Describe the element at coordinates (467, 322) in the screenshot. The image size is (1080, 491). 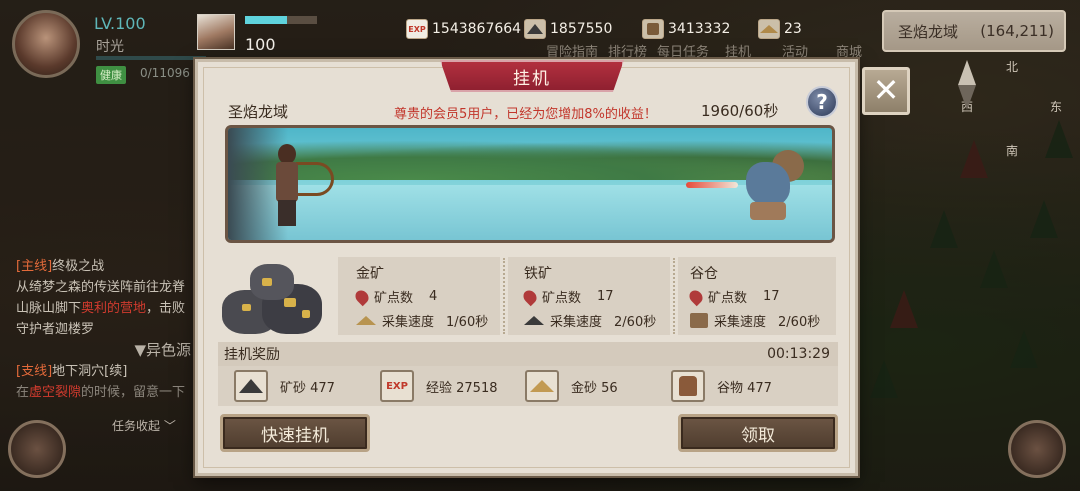
I see `mine-gold-speed-value: 1/60秒` at that location.